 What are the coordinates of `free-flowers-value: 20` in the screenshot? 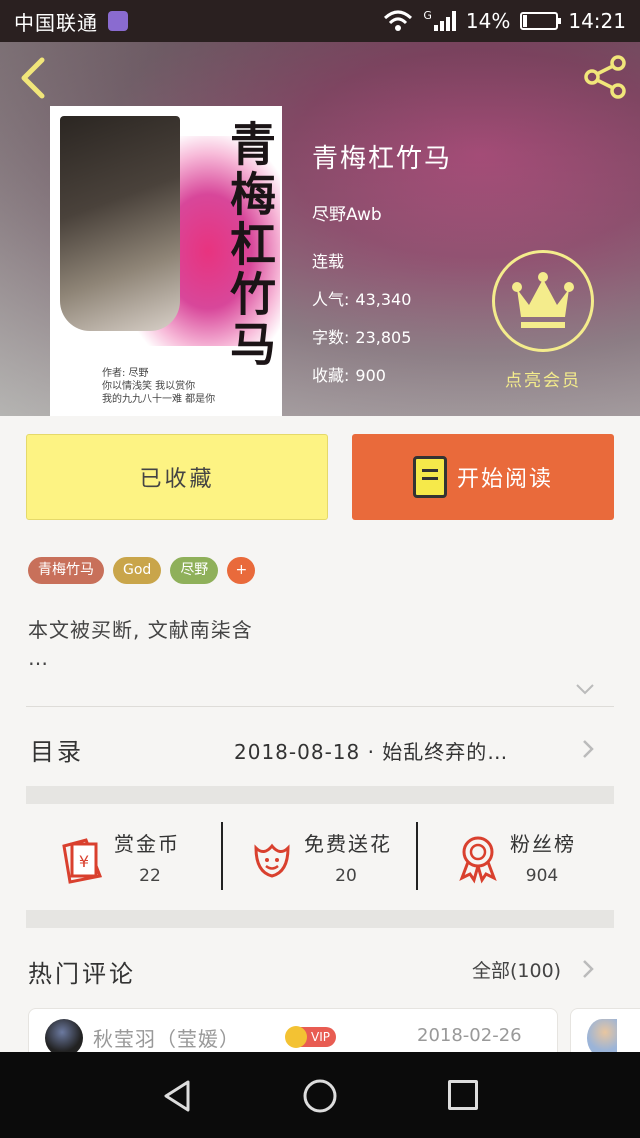 It's located at (346, 876).